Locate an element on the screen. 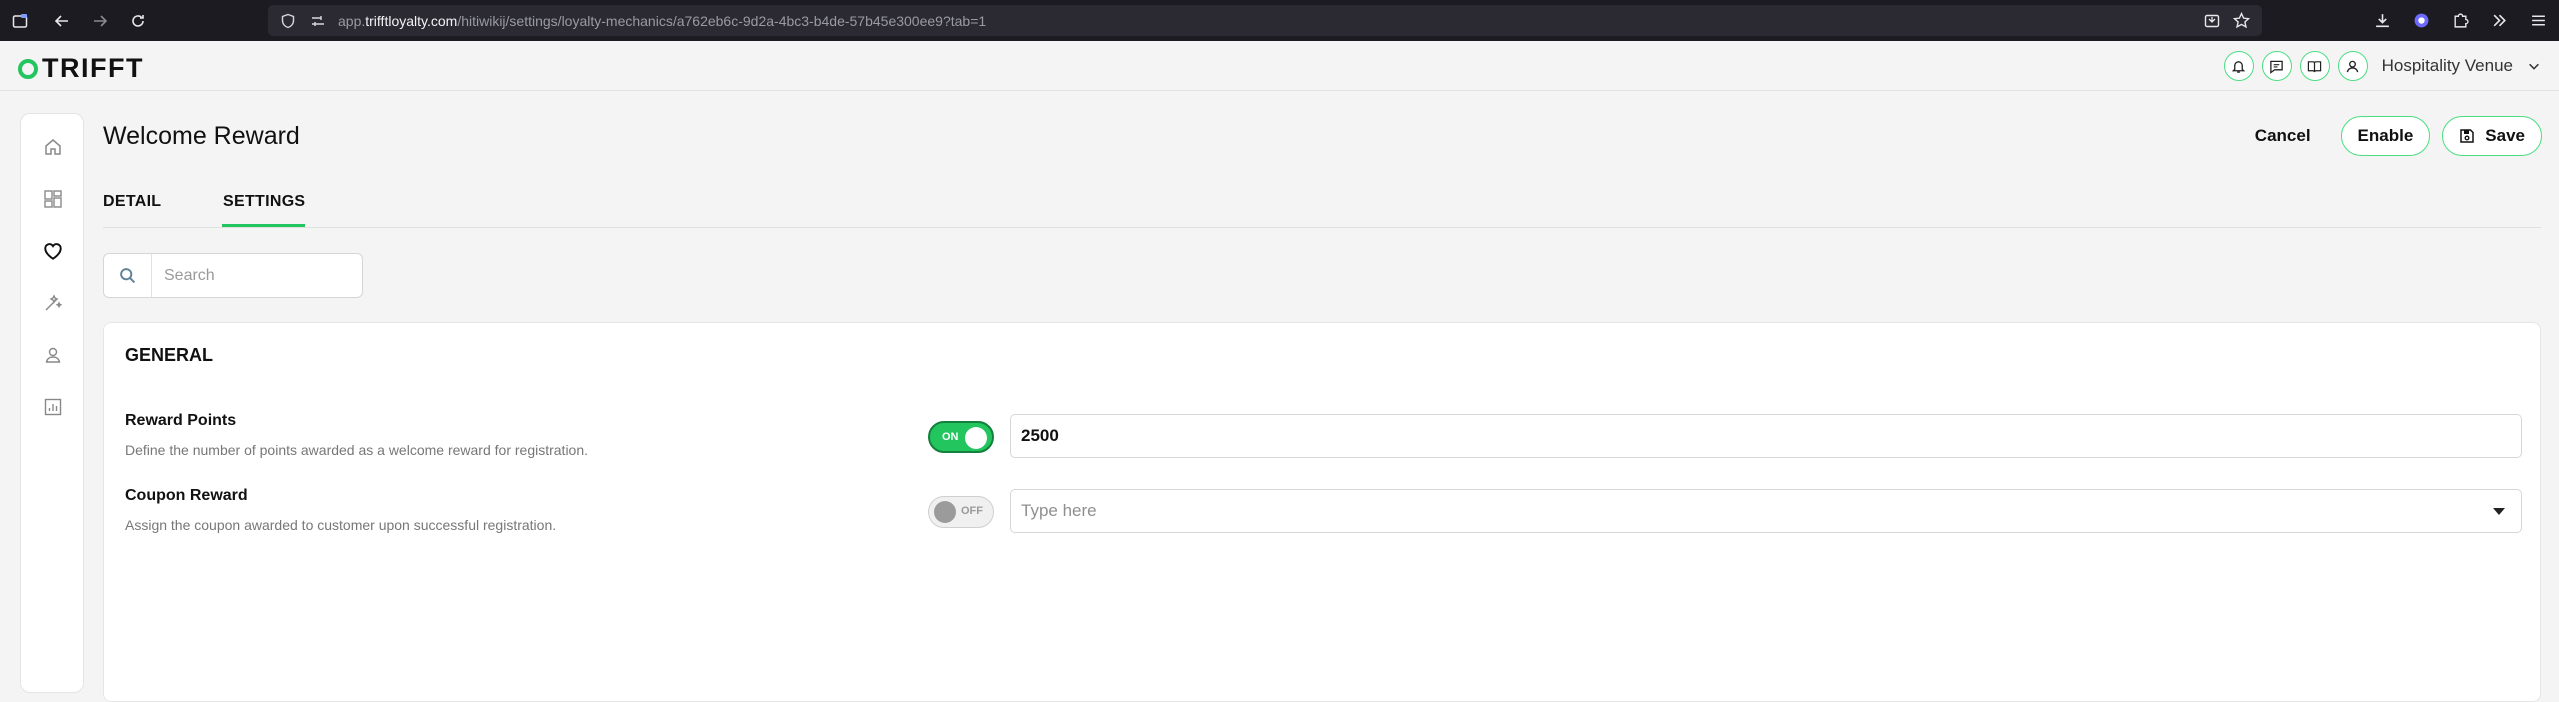 The height and width of the screenshot is (702, 2559). extension-circle-icon is located at coordinates (2421, 20).